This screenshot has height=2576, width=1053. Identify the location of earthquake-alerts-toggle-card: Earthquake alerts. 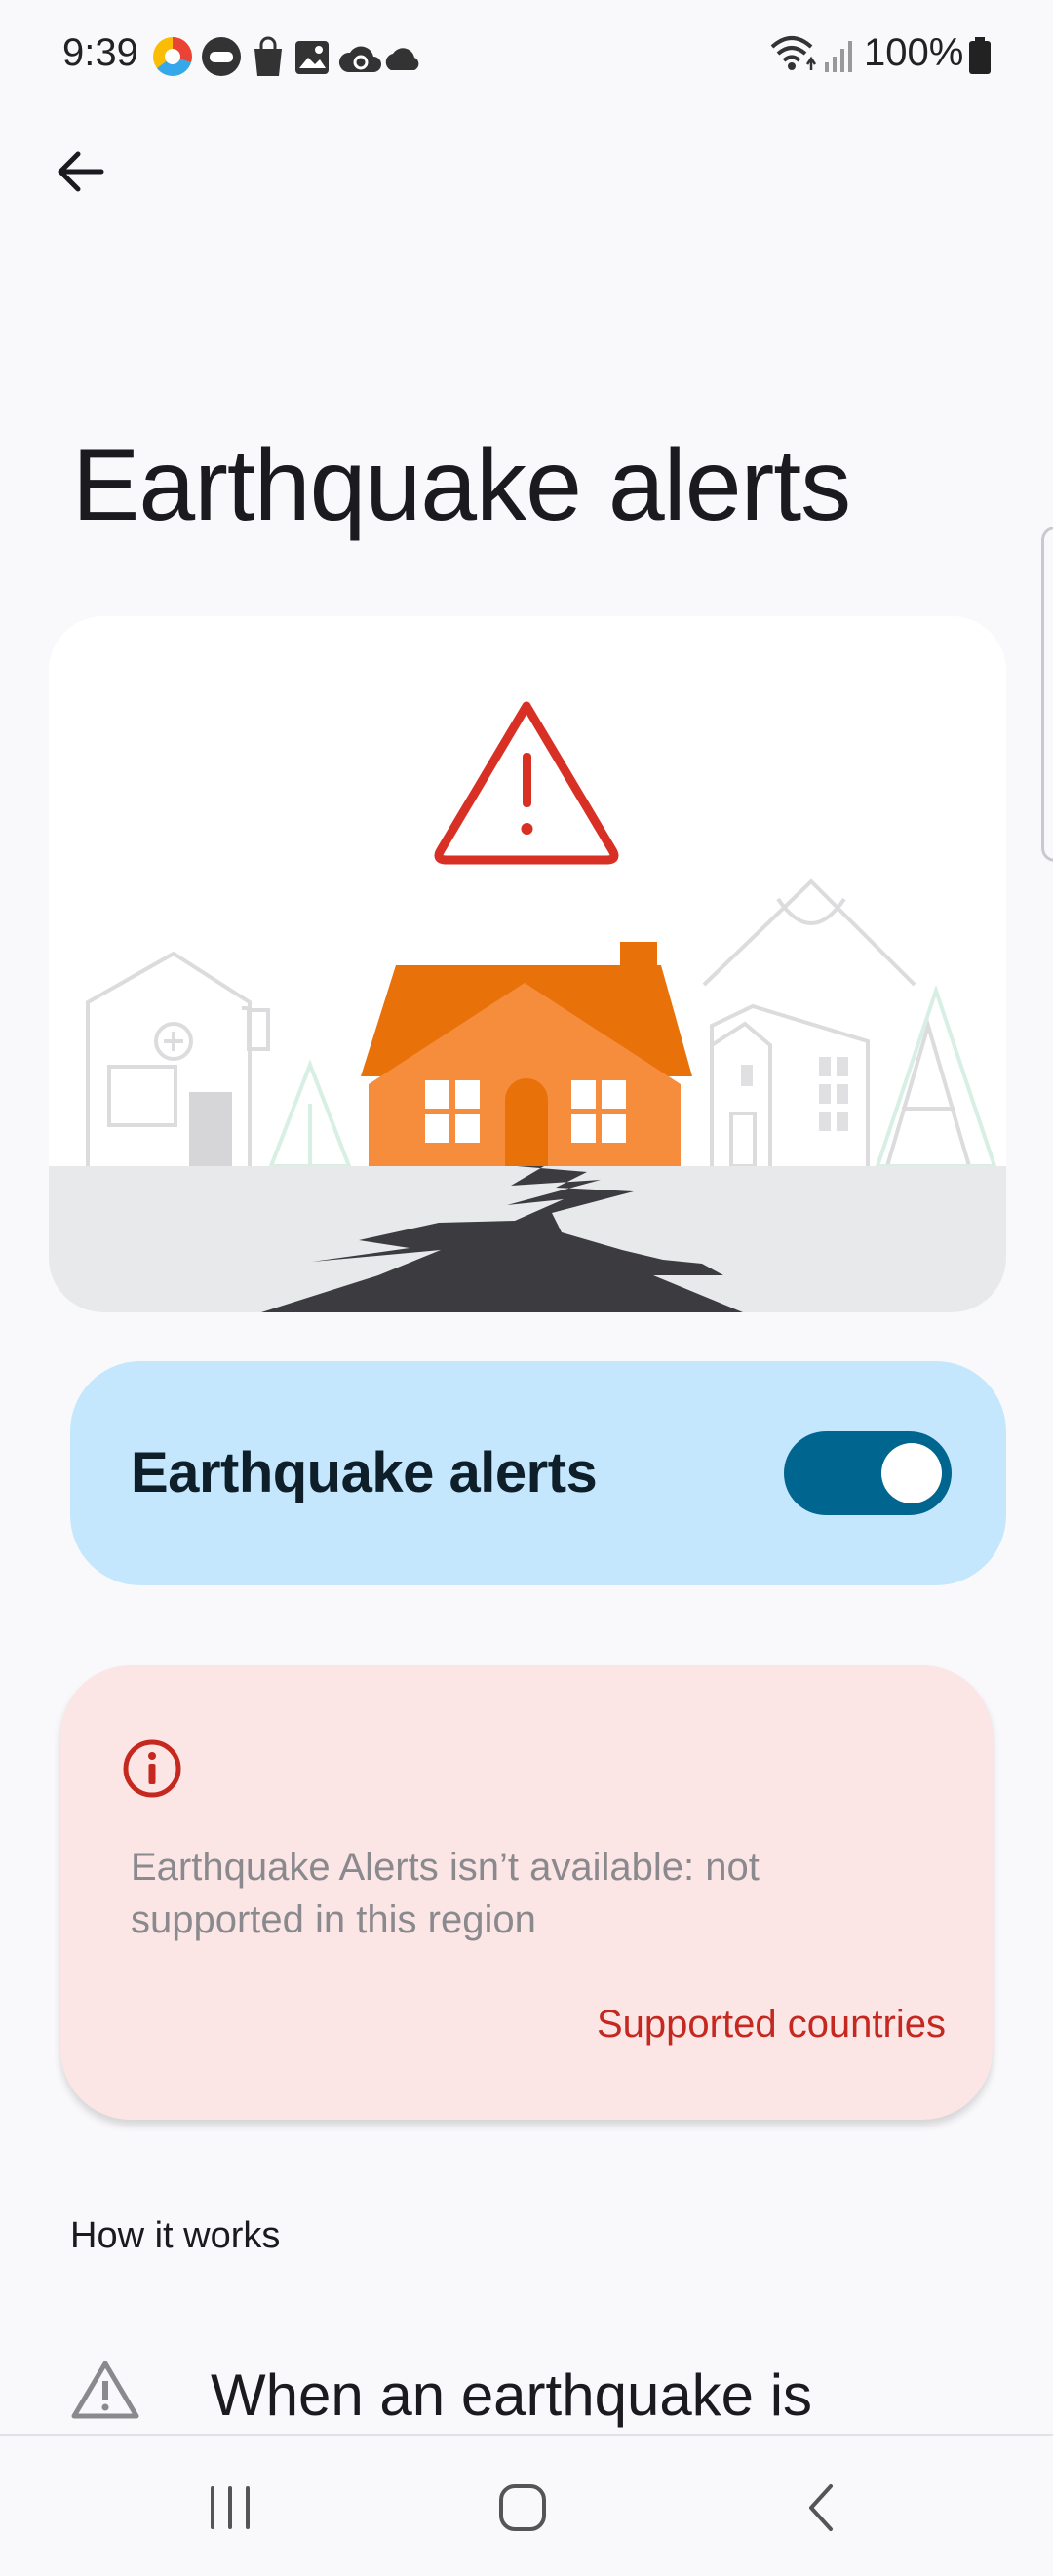
(538, 1473).